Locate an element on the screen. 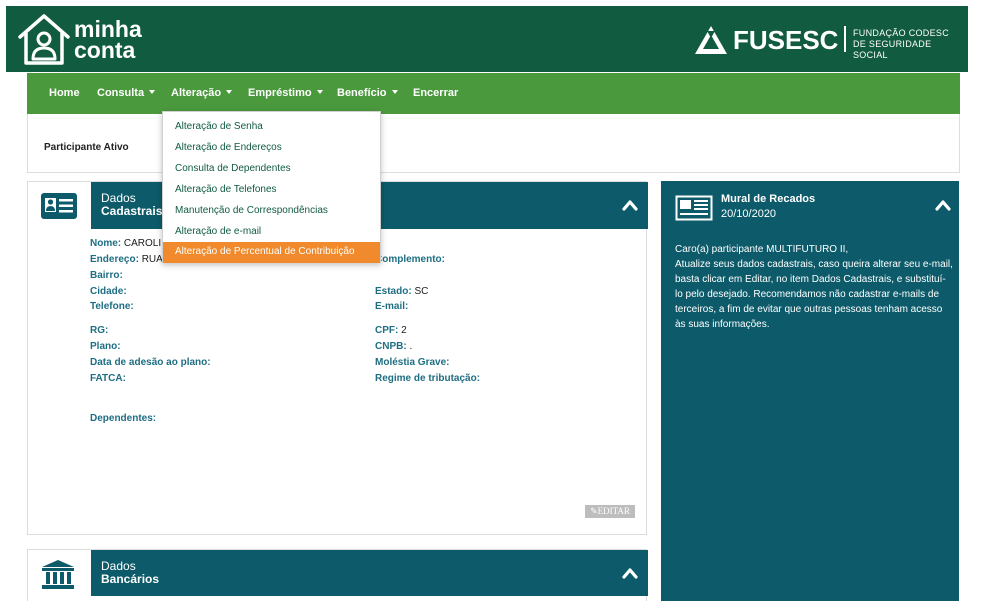 The image size is (988, 601). brand-sub-line2: DE SEGURIDADE SOCIAL is located at coordinates (892, 49).